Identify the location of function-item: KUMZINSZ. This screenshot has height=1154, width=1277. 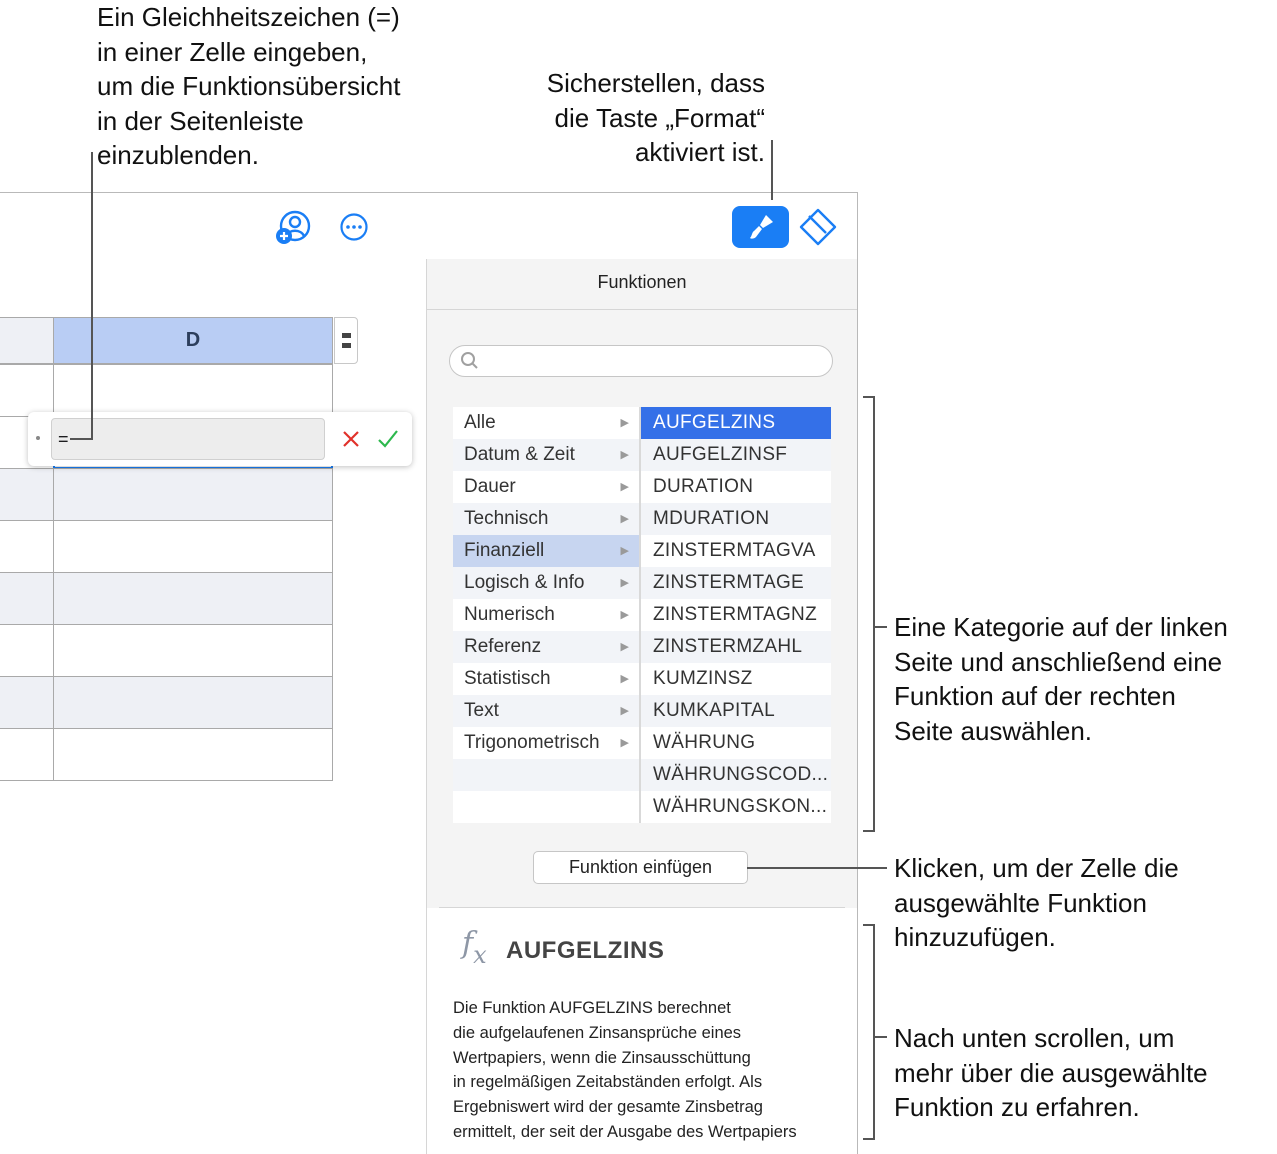
(736, 679).